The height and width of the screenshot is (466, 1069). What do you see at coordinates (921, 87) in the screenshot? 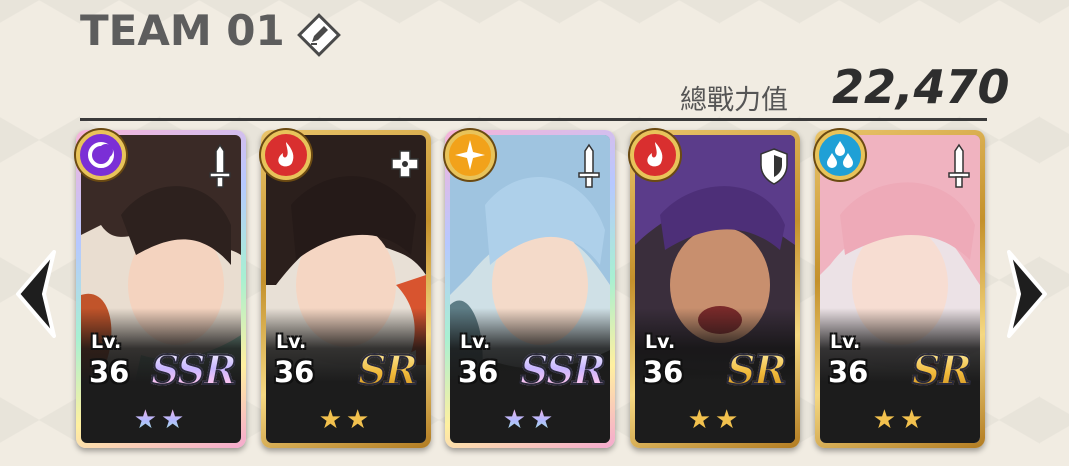
I see `total-power-value: 22,470` at bounding box center [921, 87].